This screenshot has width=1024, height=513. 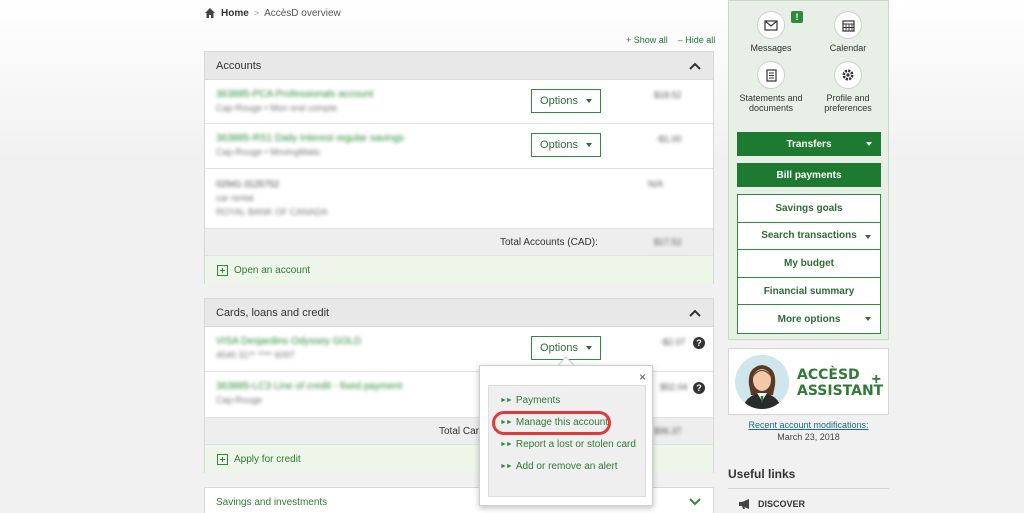 What do you see at coordinates (549, 242) in the screenshot?
I see `total-label: Total Accounts (CAD):` at bounding box center [549, 242].